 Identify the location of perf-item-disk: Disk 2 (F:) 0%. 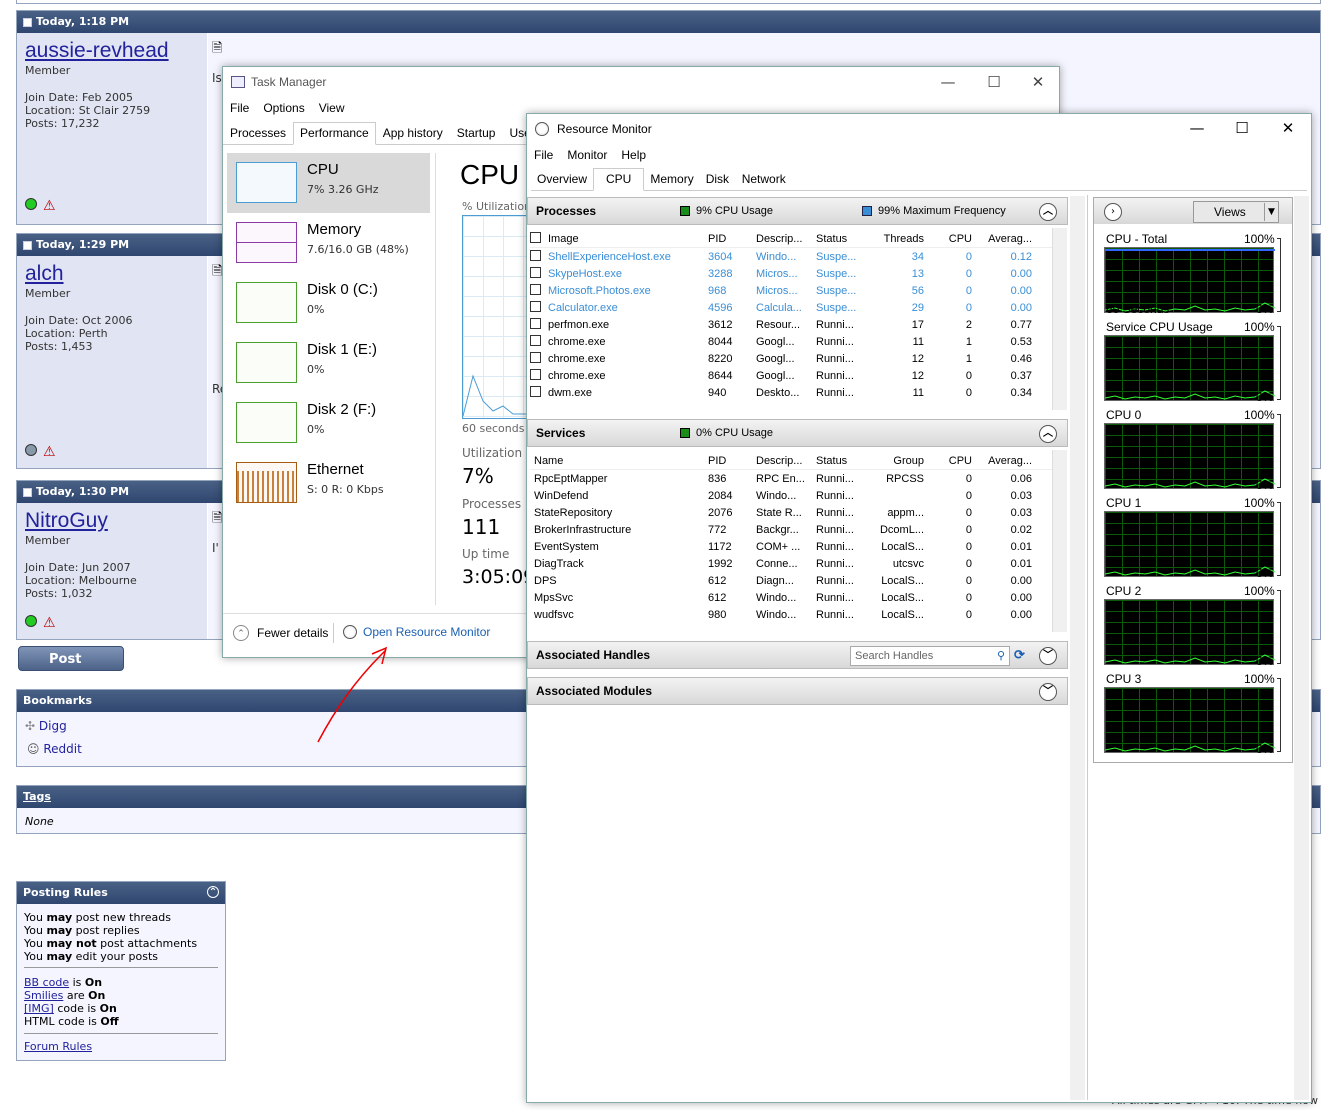
(328, 423).